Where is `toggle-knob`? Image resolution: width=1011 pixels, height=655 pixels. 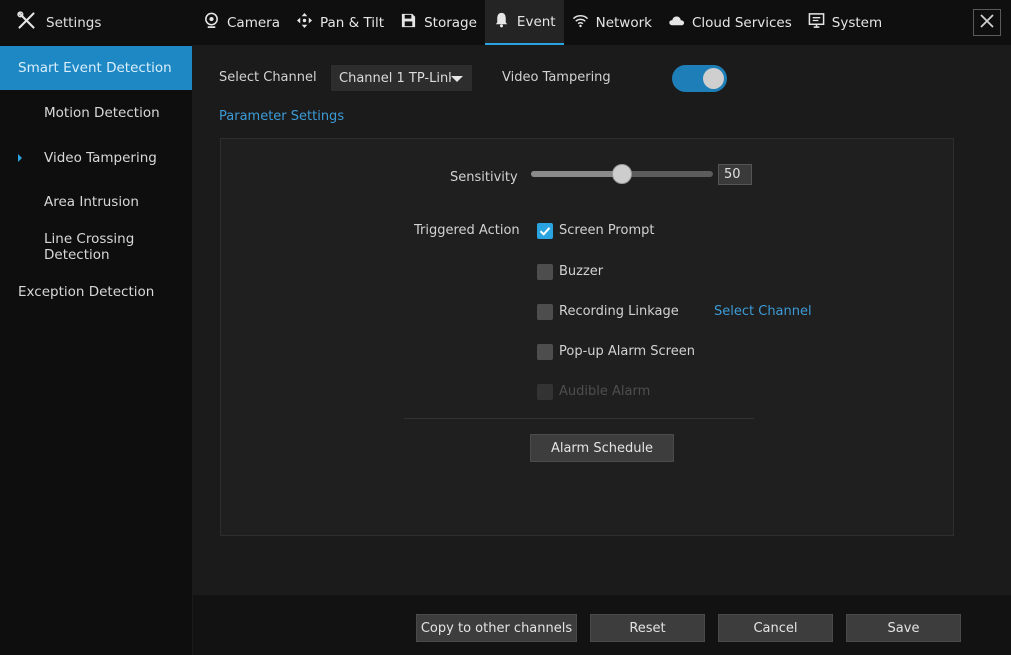
toggle-knob is located at coordinates (713, 78).